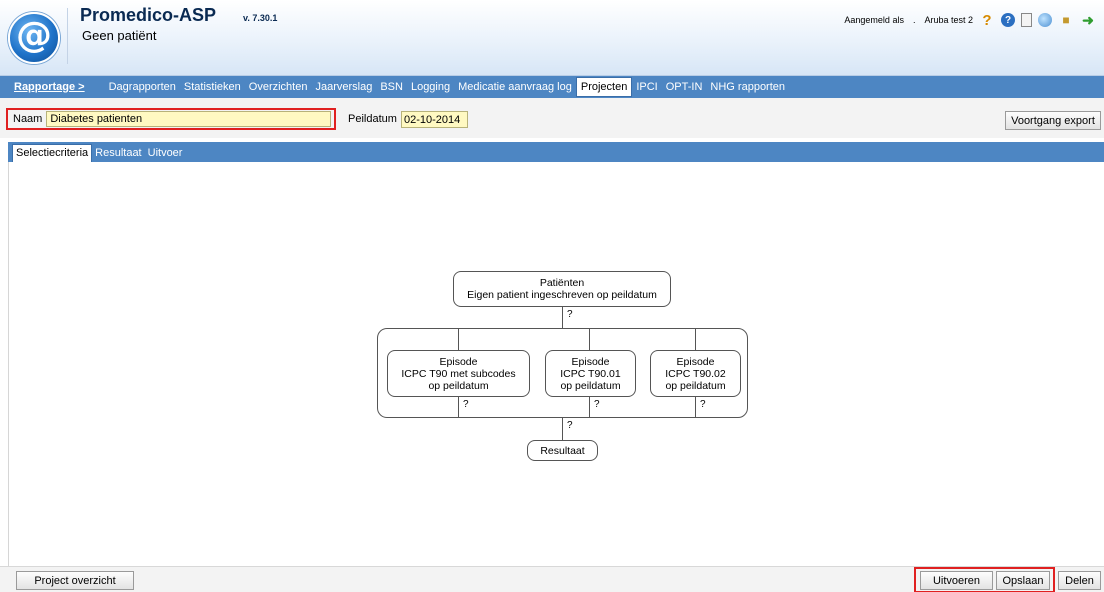 The height and width of the screenshot is (592, 1104). What do you see at coordinates (570, 314) in the screenshot?
I see `root-operator-toggle: ?` at bounding box center [570, 314].